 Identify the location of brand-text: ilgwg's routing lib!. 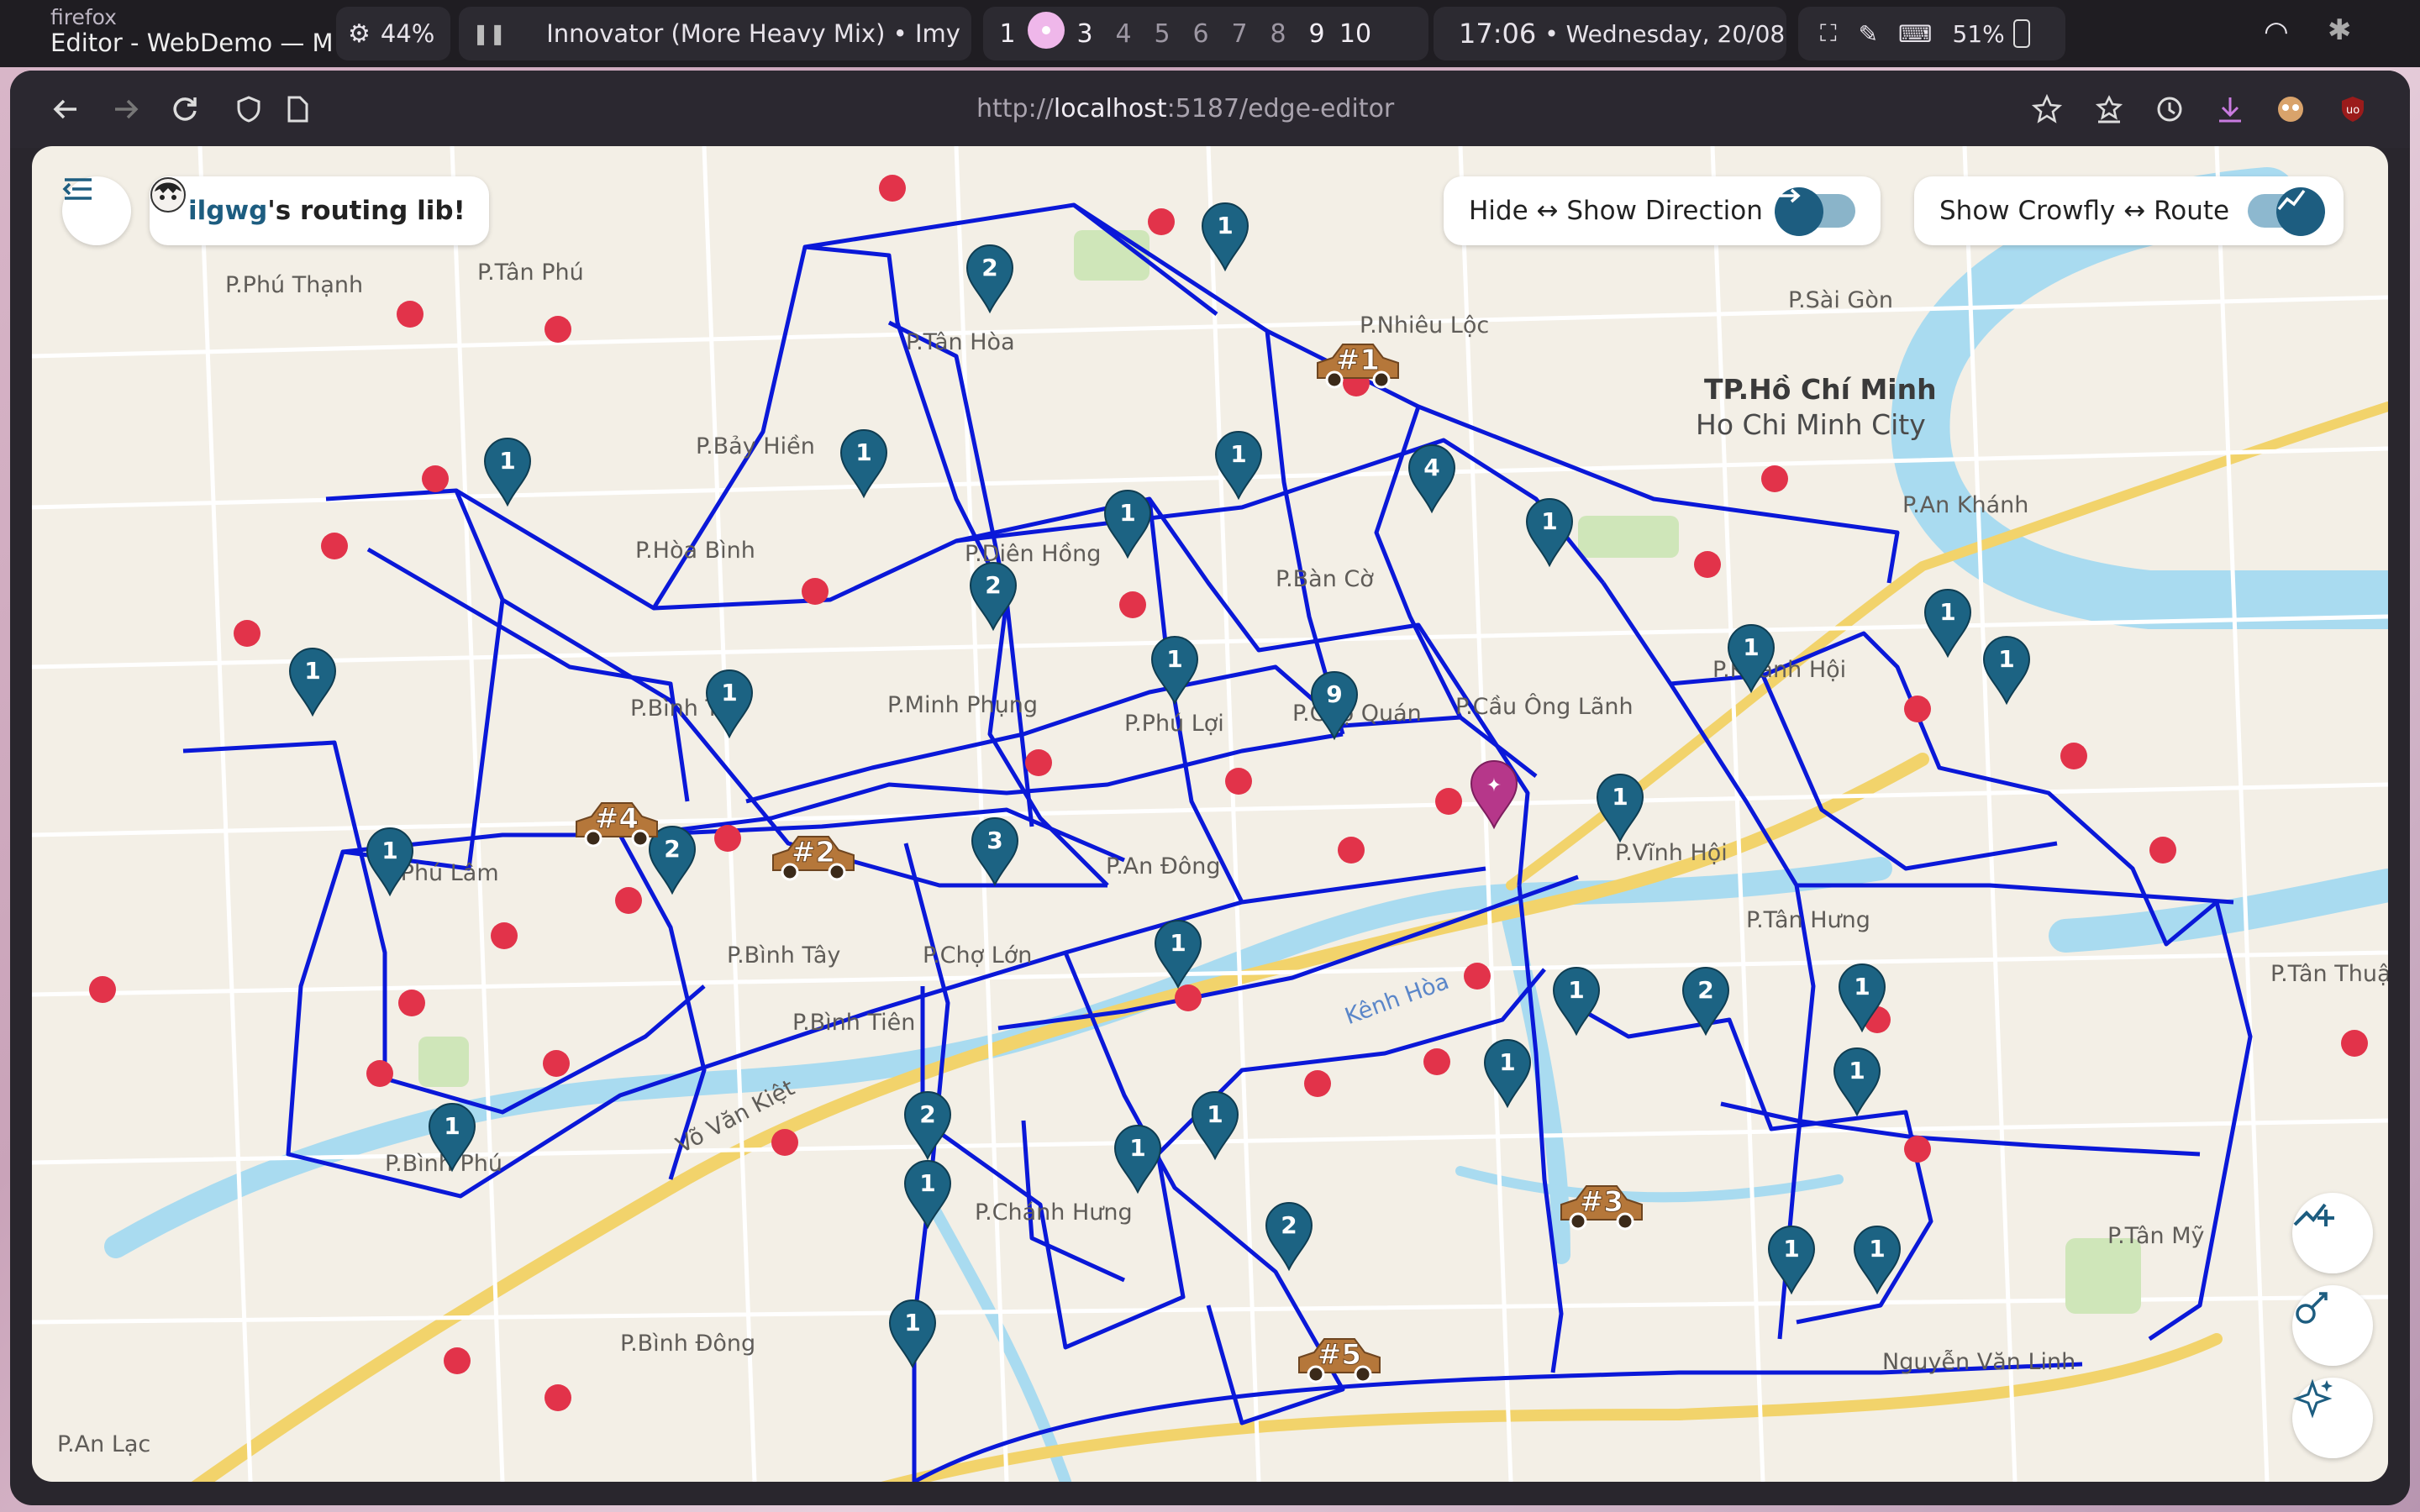
(327, 211).